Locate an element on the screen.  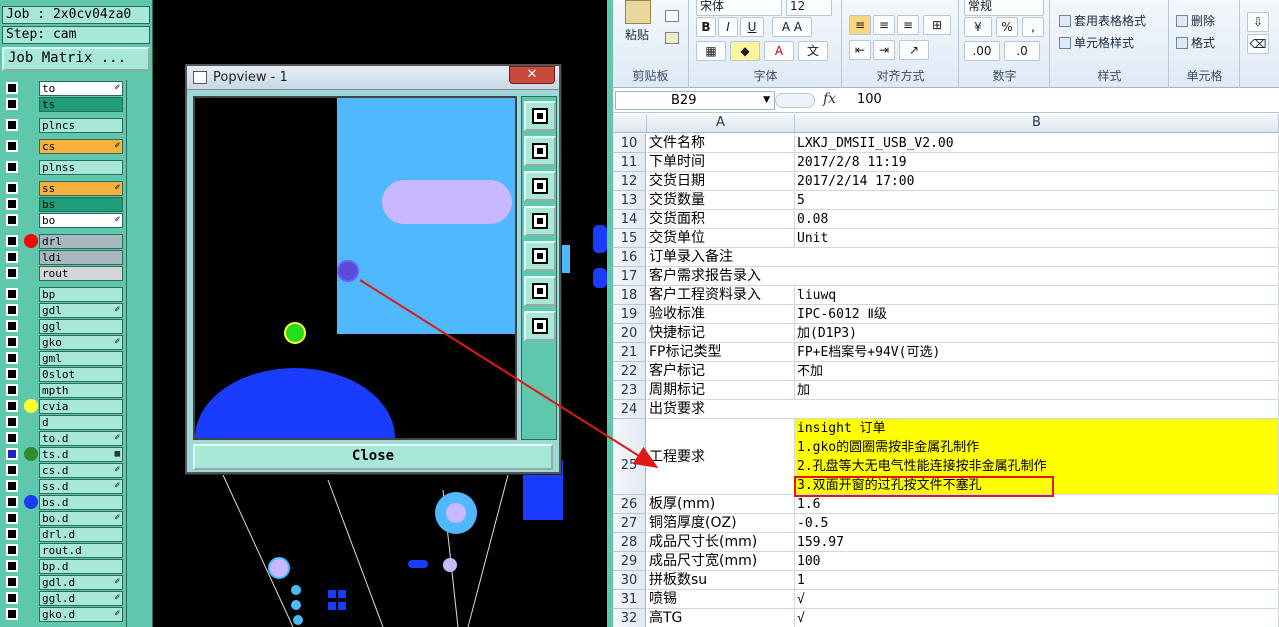
layer-name: ldi is located at coordinates (81, 257).